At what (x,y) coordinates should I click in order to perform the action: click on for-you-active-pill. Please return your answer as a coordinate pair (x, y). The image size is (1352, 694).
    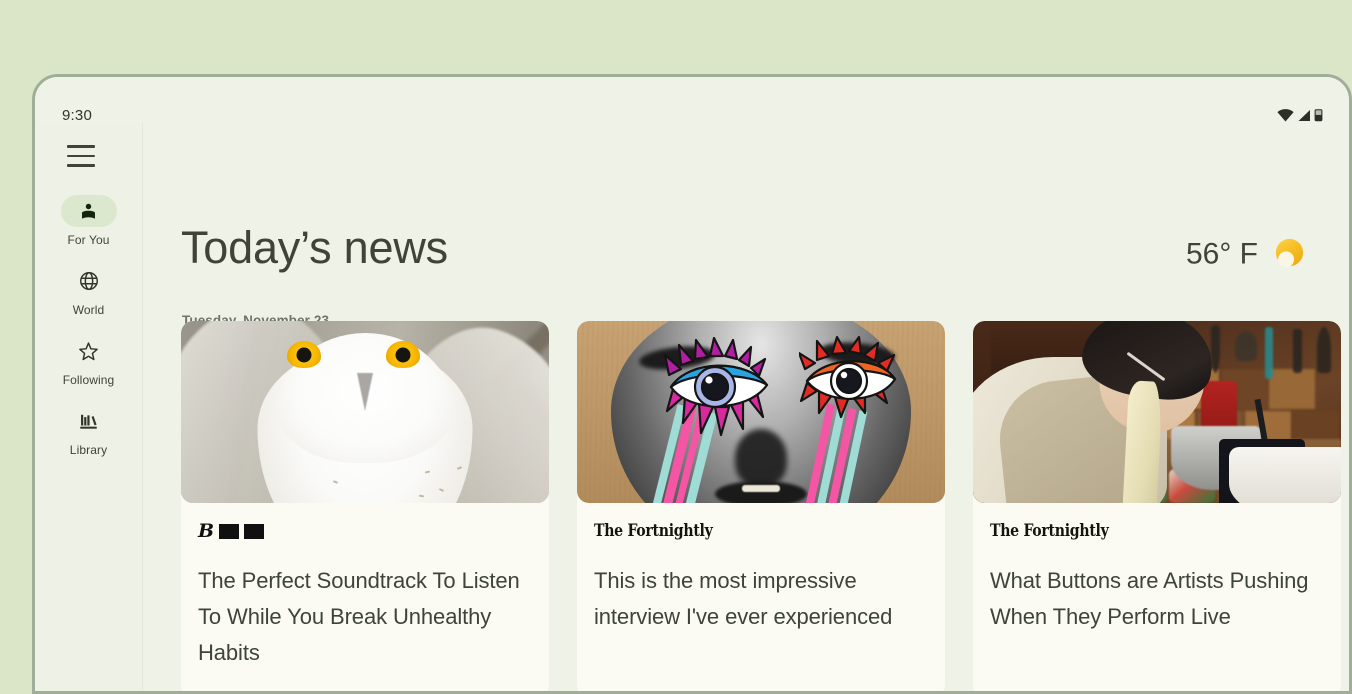
    Looking at the image, I should click on (88, 211).